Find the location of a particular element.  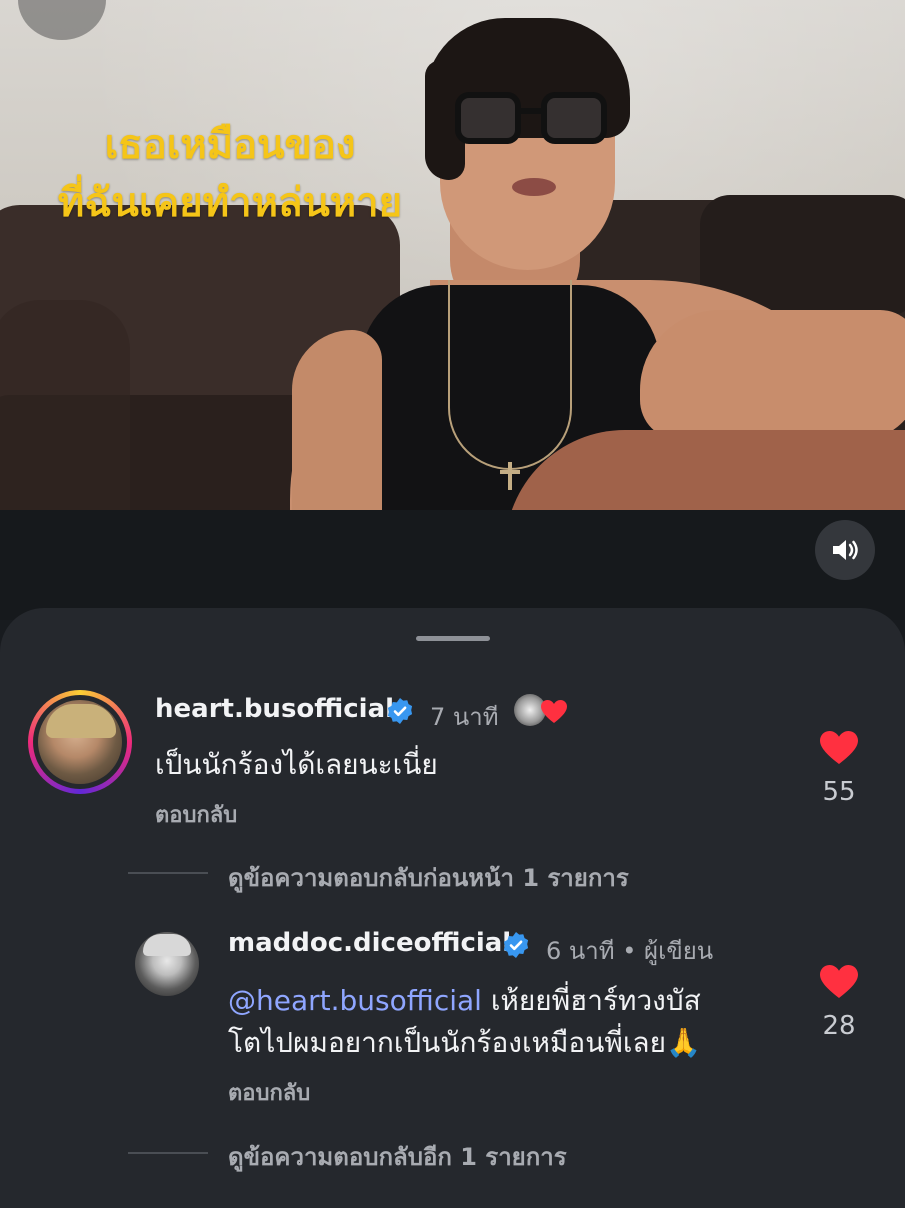

like-count: 28 is located at coordinates (839, 1026).